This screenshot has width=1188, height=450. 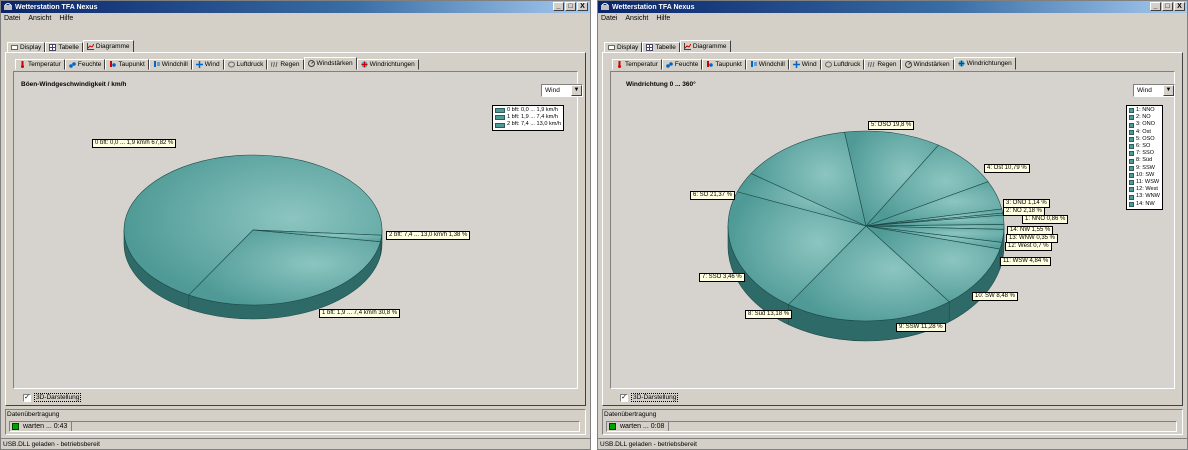 What do you see at coordinates (134, 143) in the screenshot?
I see `data-label: 0 bft: 0,0 ... 1,9 km/h 67,82 %` at bounding box center [134, 143].